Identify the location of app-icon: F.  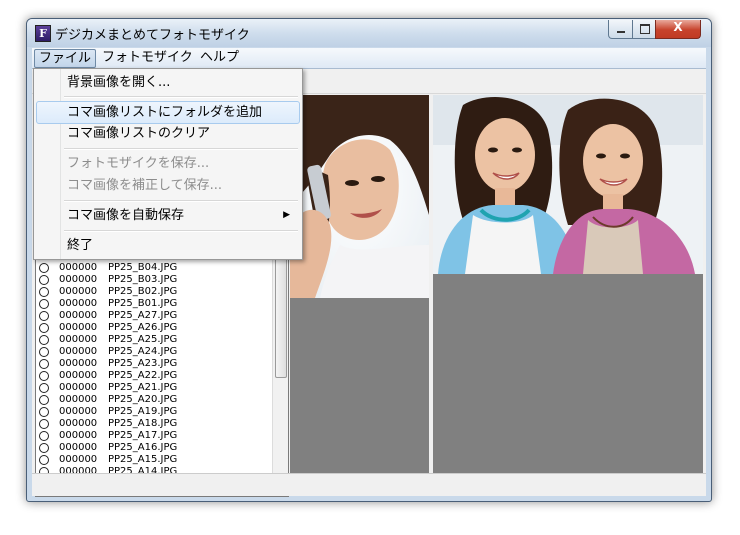
(43, 33).